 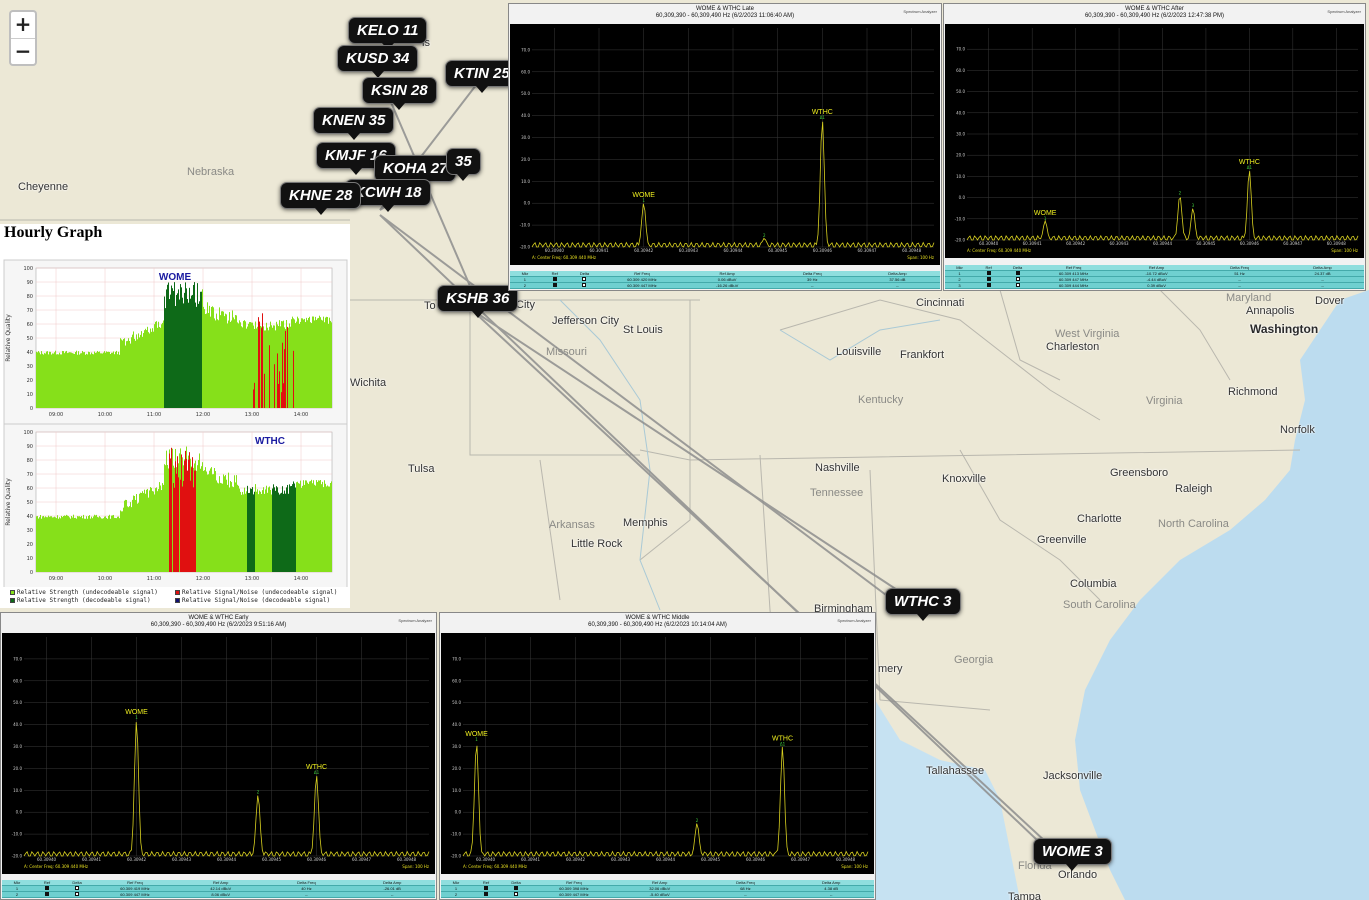 What do you see at coordinates (399, 93) in the screenshot?
I see `station-marker: KSIN 28` at bounding box center [399, 93].